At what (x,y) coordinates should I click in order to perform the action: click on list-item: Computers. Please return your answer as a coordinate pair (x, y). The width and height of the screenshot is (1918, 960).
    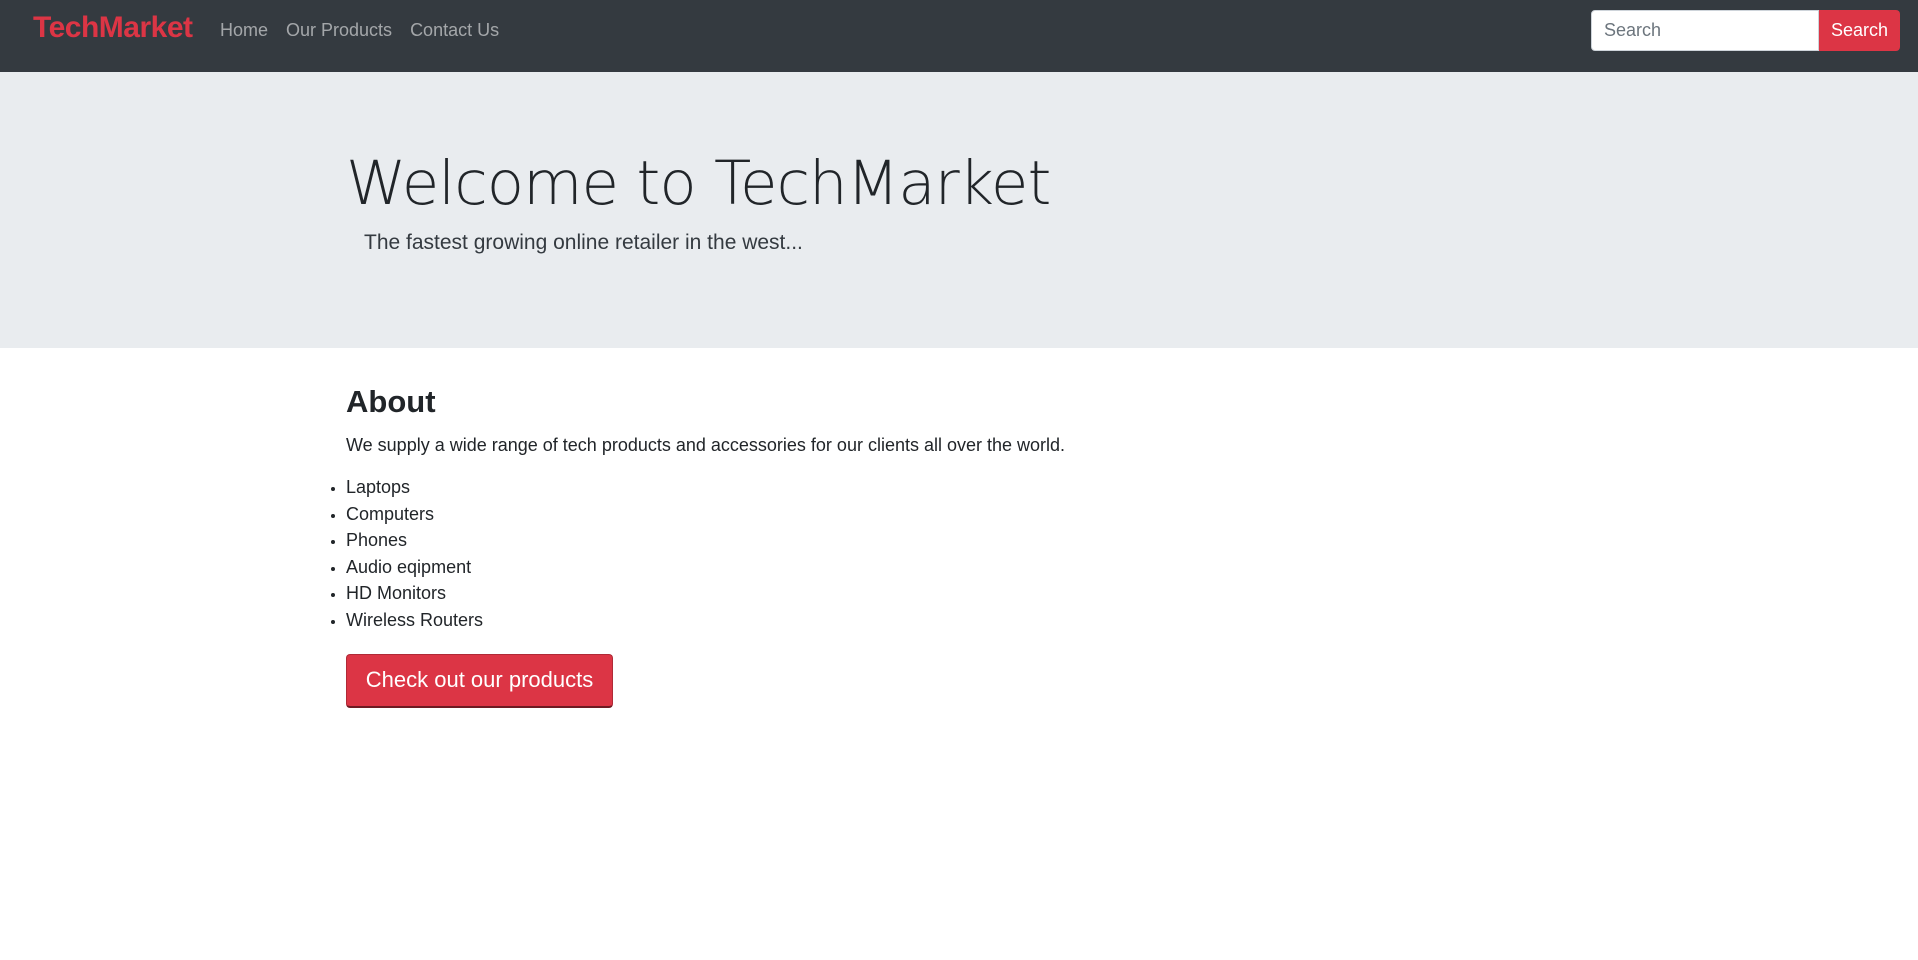
    Looking at the image, I should click on (946, 514).